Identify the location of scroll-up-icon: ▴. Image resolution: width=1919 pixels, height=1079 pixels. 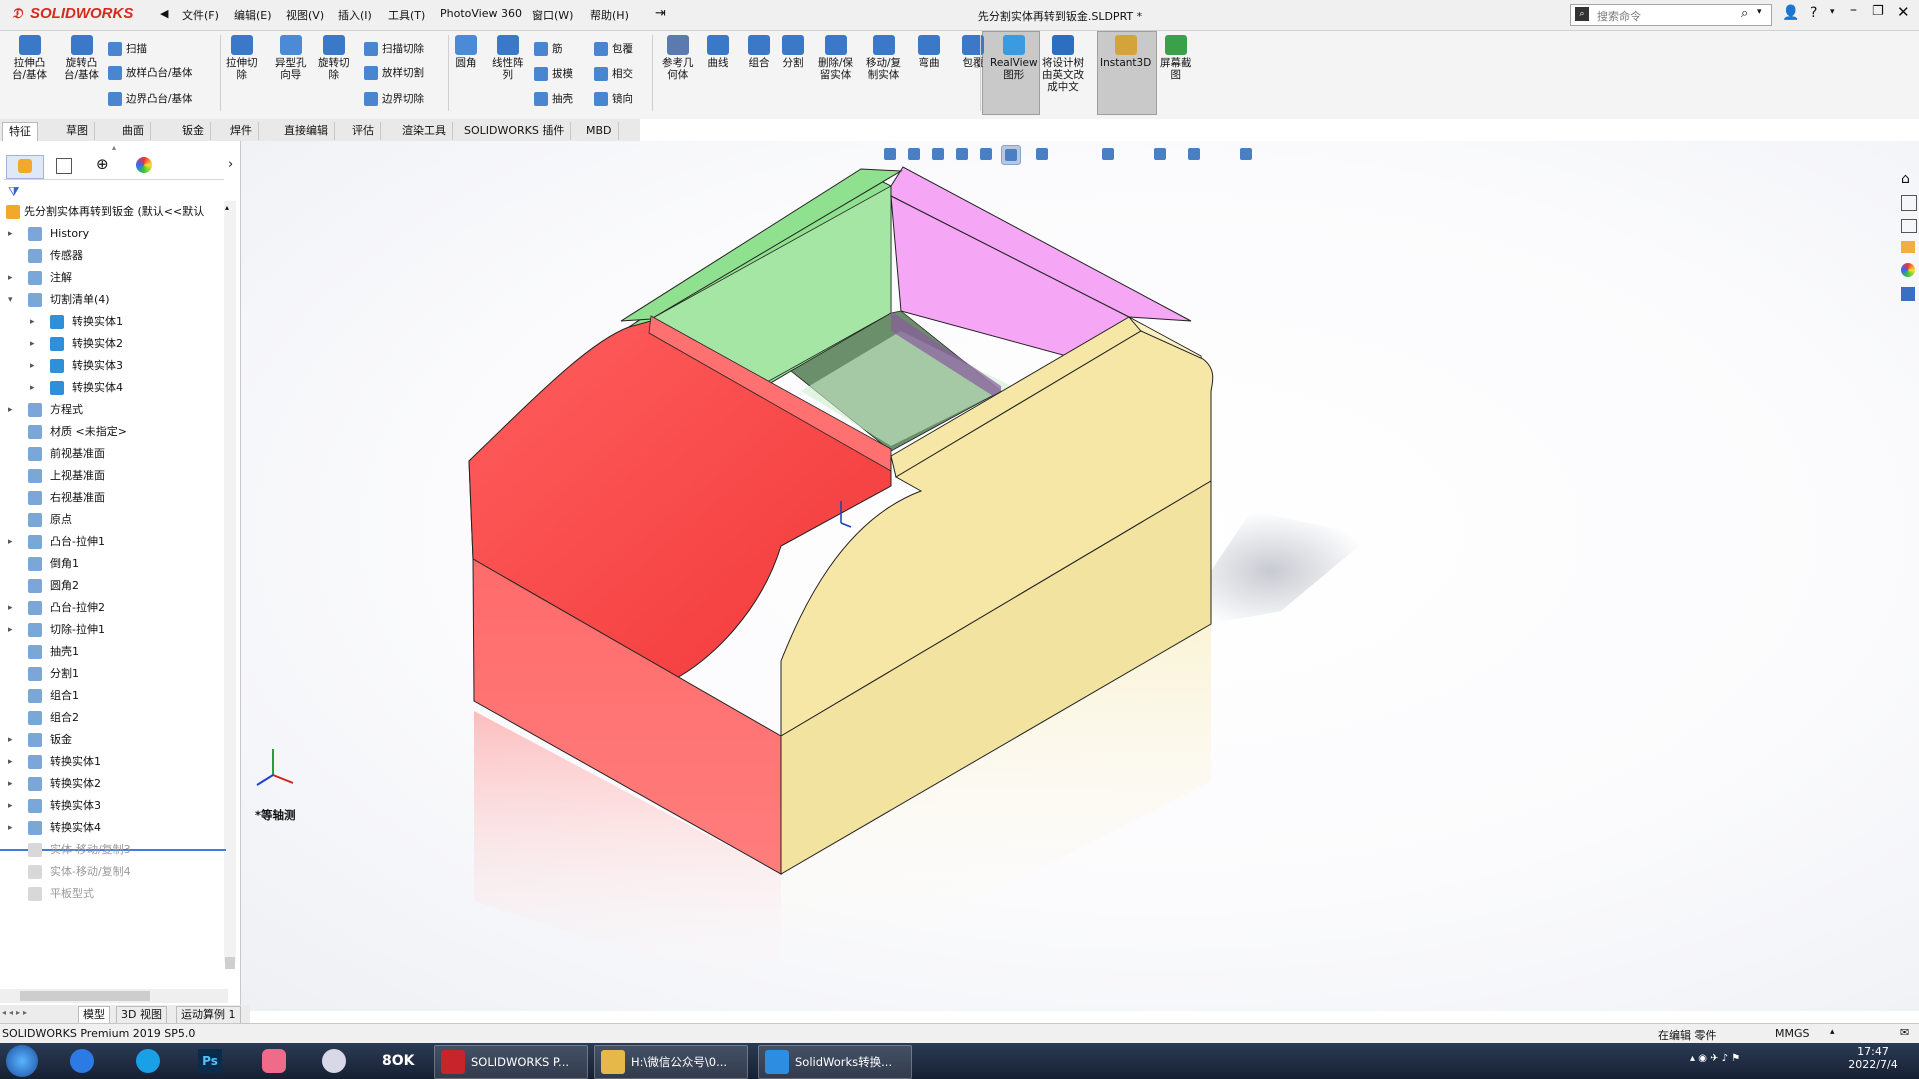
(227, 207).